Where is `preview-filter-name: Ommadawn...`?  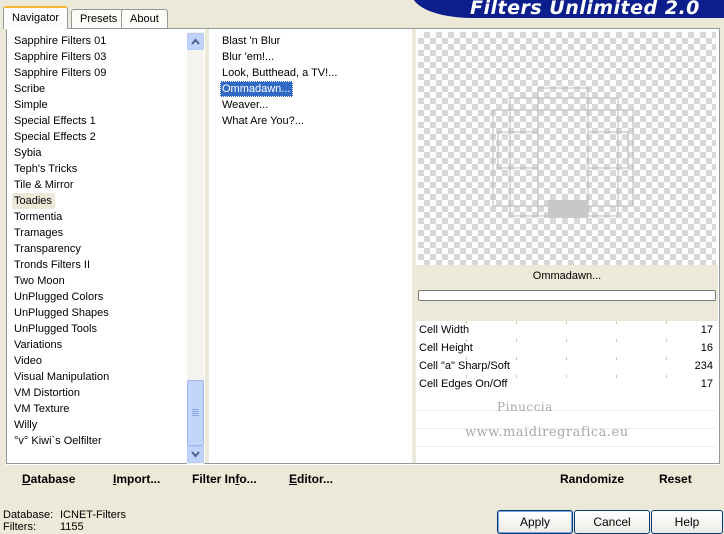
preview-filter-name: Ommadawn... is located at coordinates (567, 276).